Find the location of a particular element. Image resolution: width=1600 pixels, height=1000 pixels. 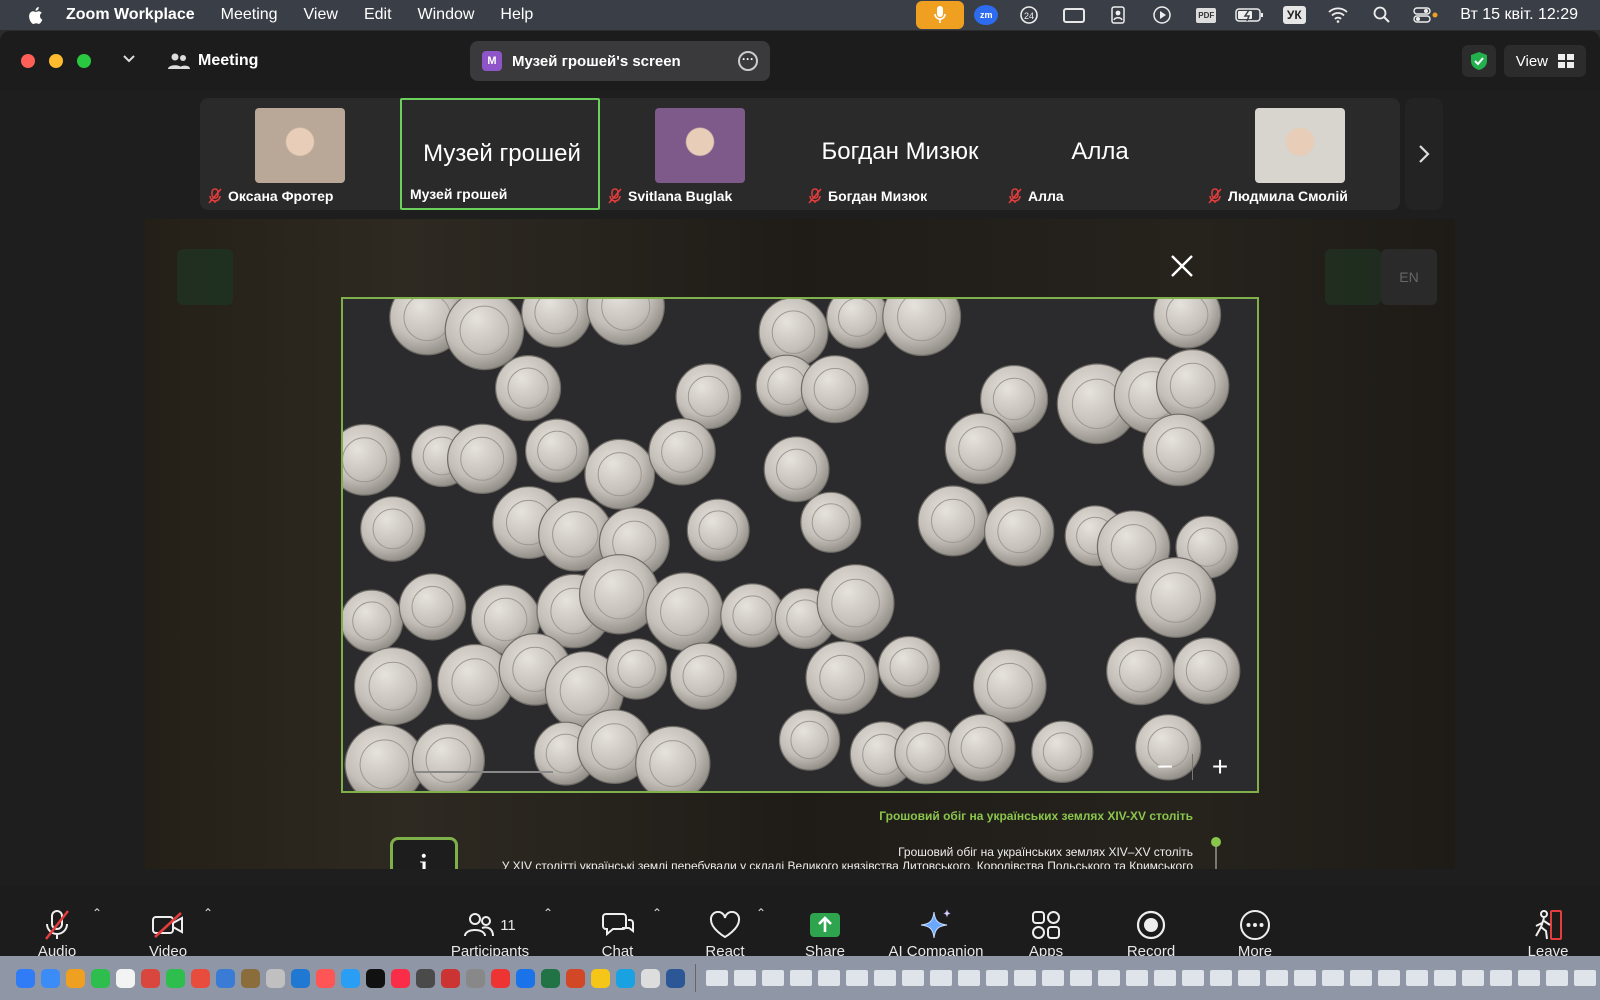

more-options-icon: ··· is located at coordinates (748, 61).